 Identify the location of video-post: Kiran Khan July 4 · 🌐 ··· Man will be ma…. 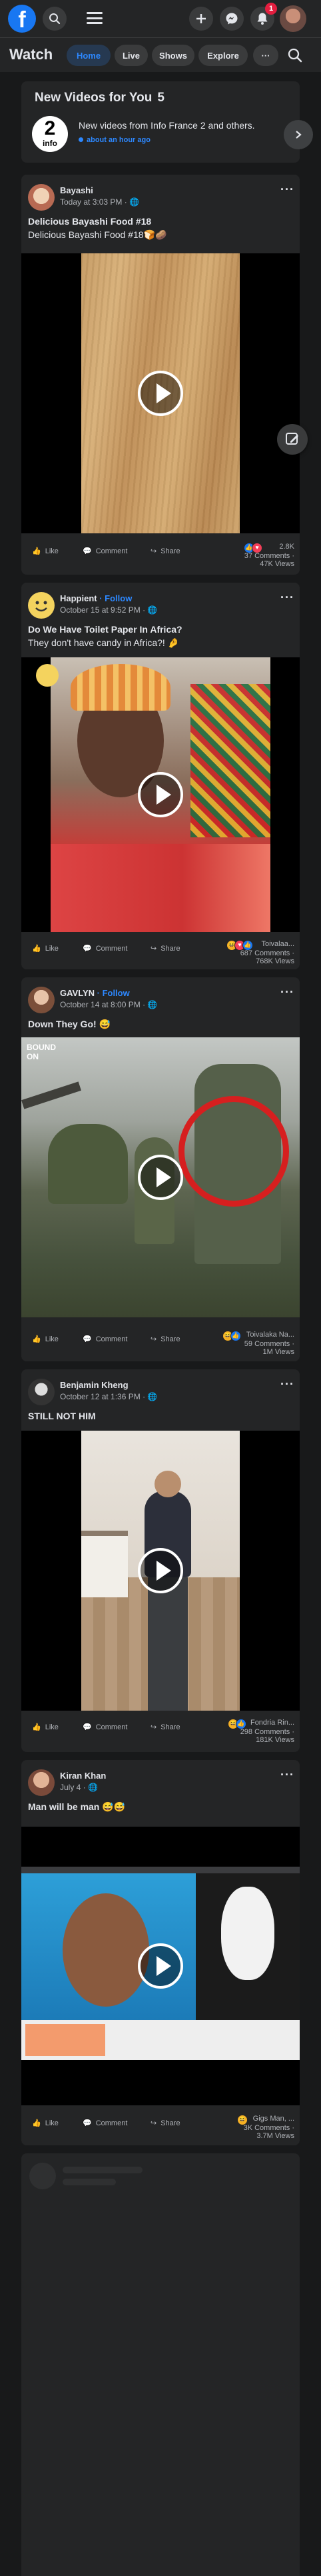
(160, 1952).